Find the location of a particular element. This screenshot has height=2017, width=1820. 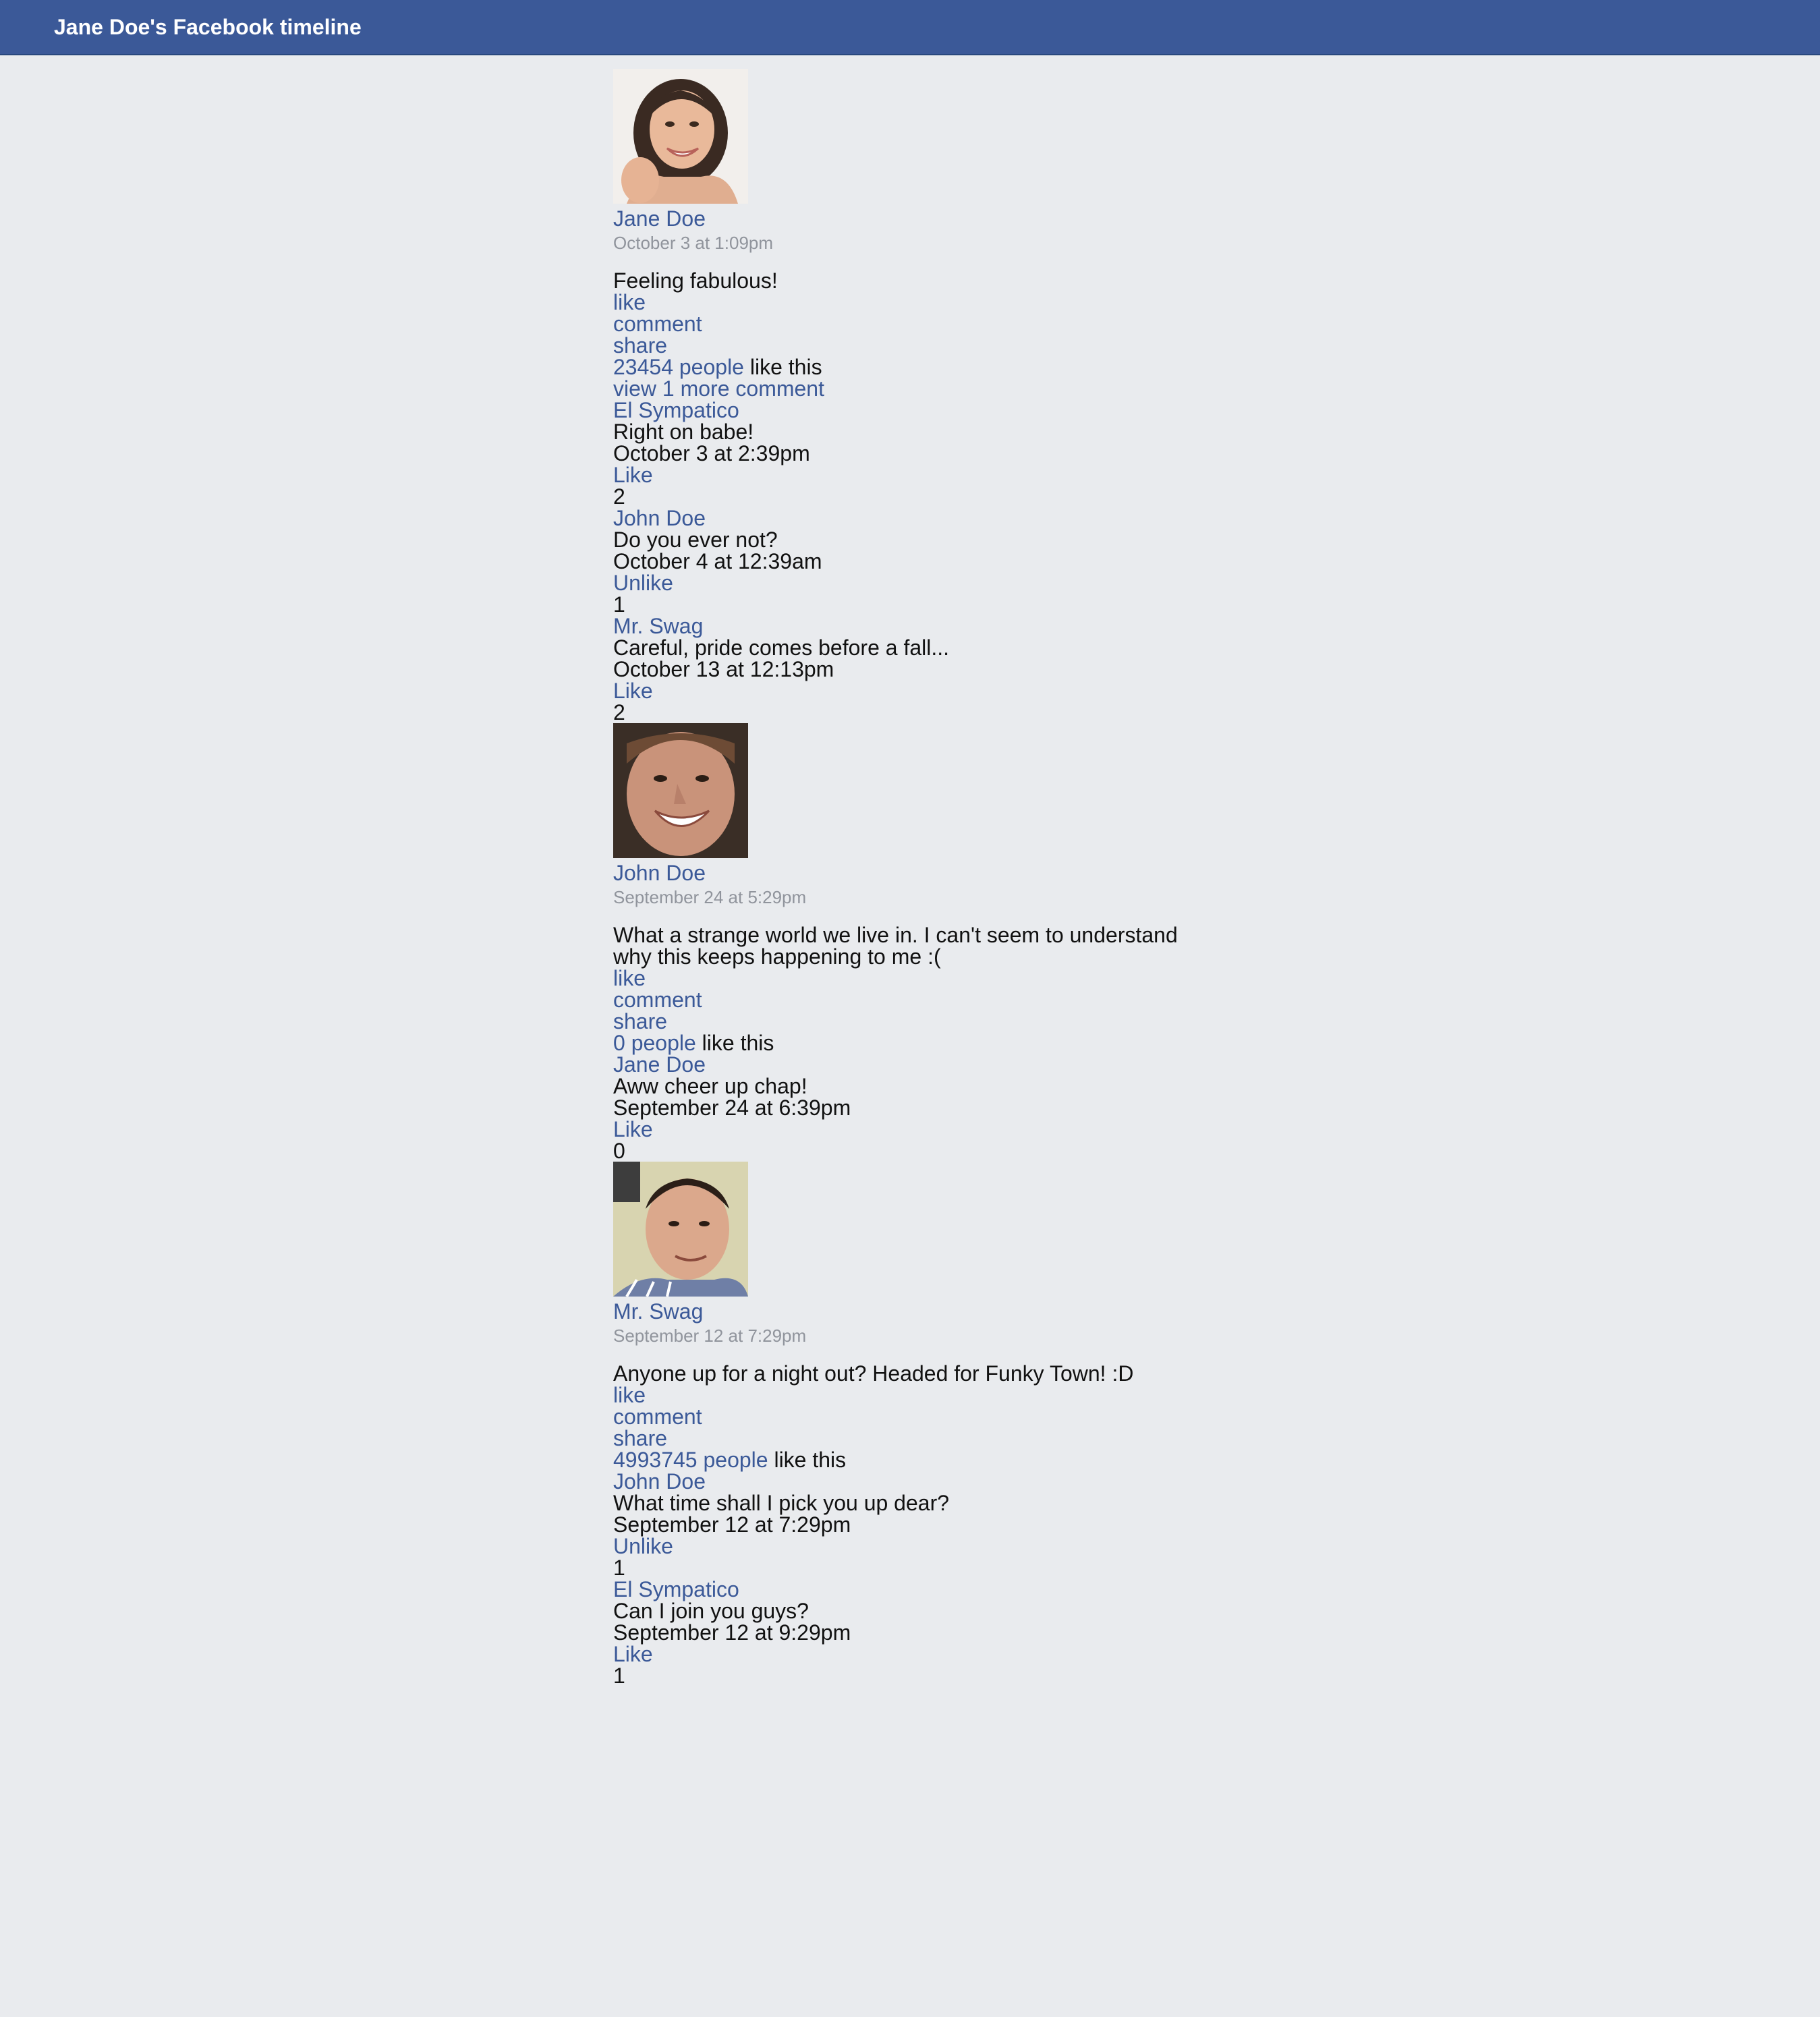

comment-author: Jane Doe is located at coordinates (903, 1064).